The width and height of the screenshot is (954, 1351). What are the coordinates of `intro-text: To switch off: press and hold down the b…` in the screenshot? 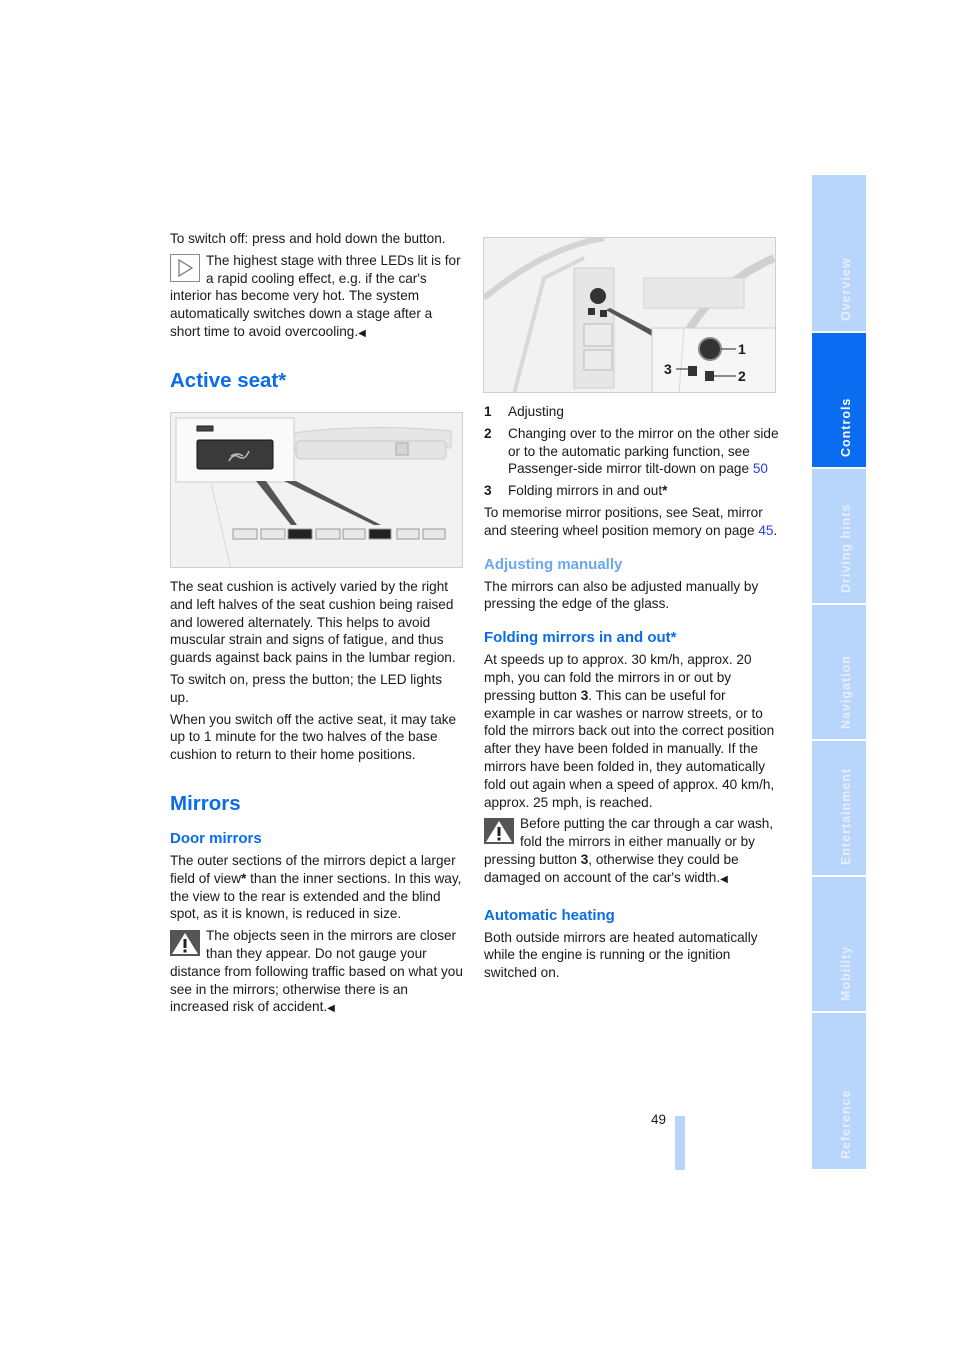 It's located at (308, 238).